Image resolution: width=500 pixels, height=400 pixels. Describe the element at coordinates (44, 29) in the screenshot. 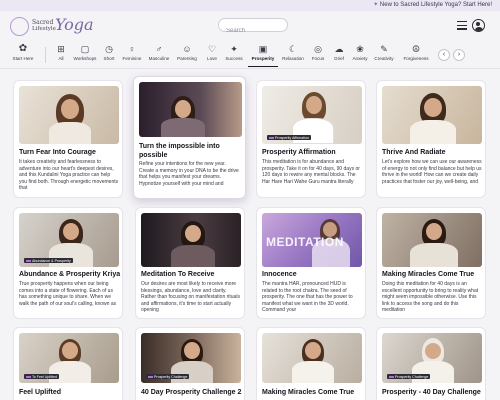

I see `logo-line2: Lifestyle` at that location.